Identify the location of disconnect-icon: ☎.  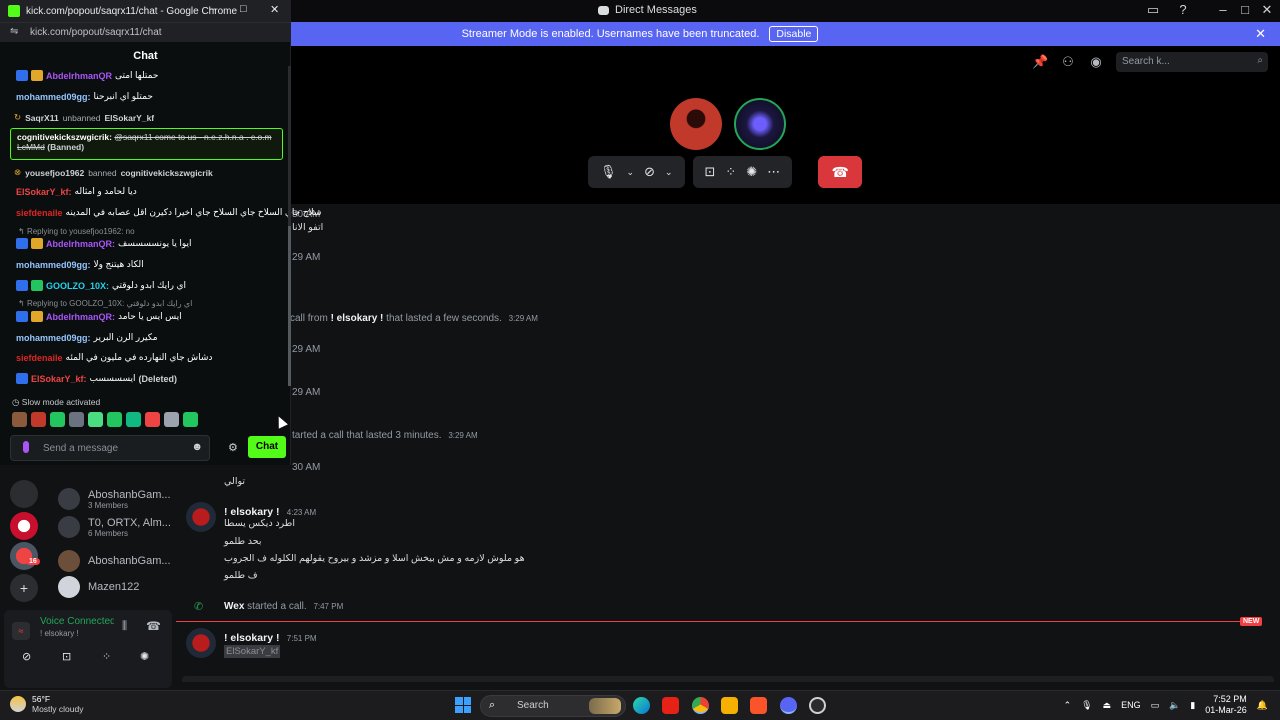
(153, 626).